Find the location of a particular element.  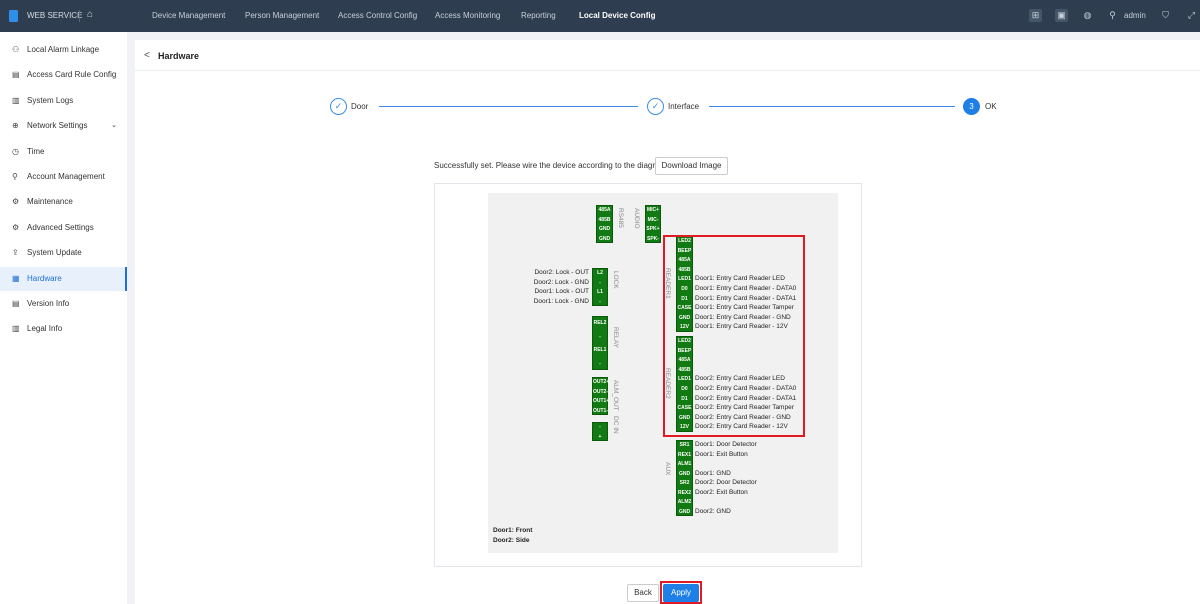

terminal-pin: + is located at coordinates (600, 436).